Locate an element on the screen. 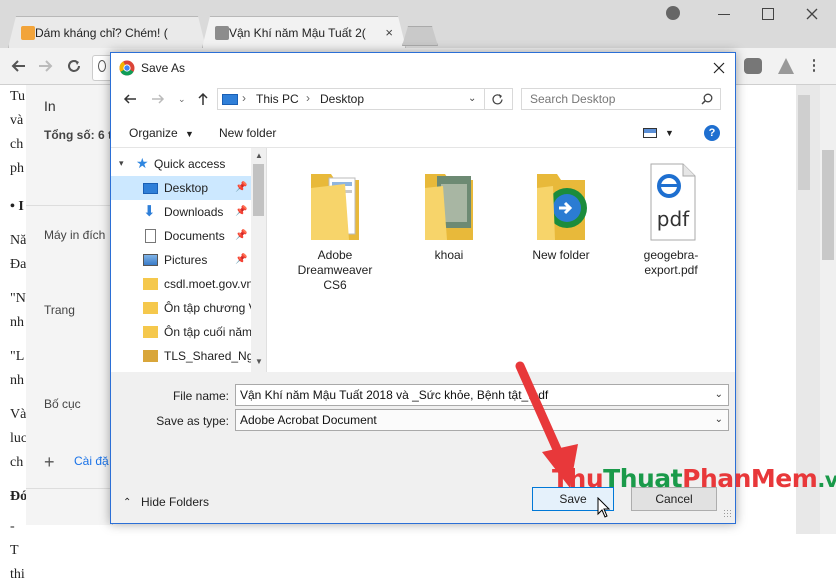 The width and height of the screenshot is (836, 587). pictures-icon is located at coordinates (150, 260).